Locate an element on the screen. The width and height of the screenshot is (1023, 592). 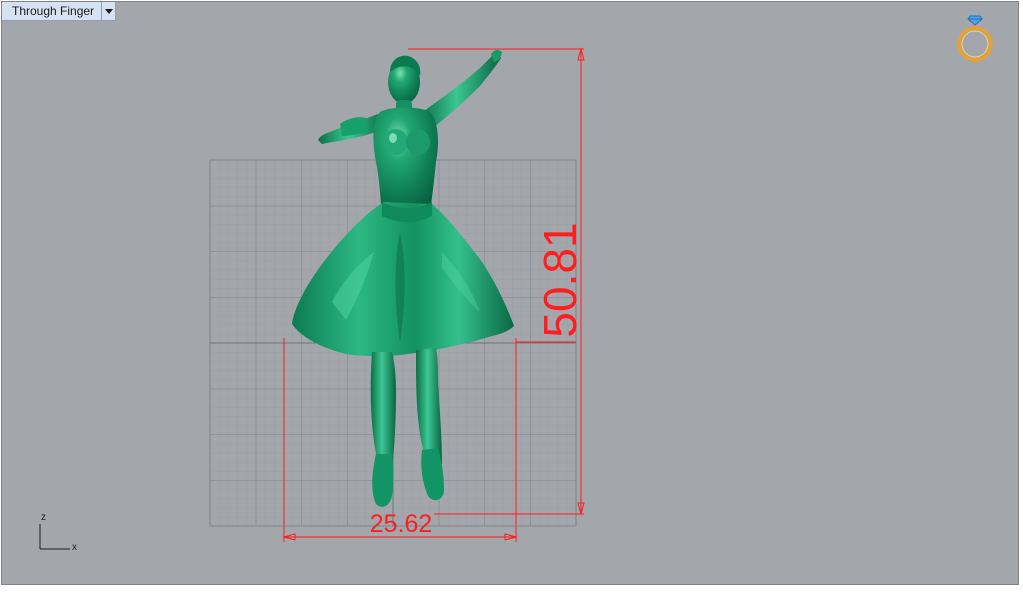
axis-indicator: z x is located at coordinates (58, 532).